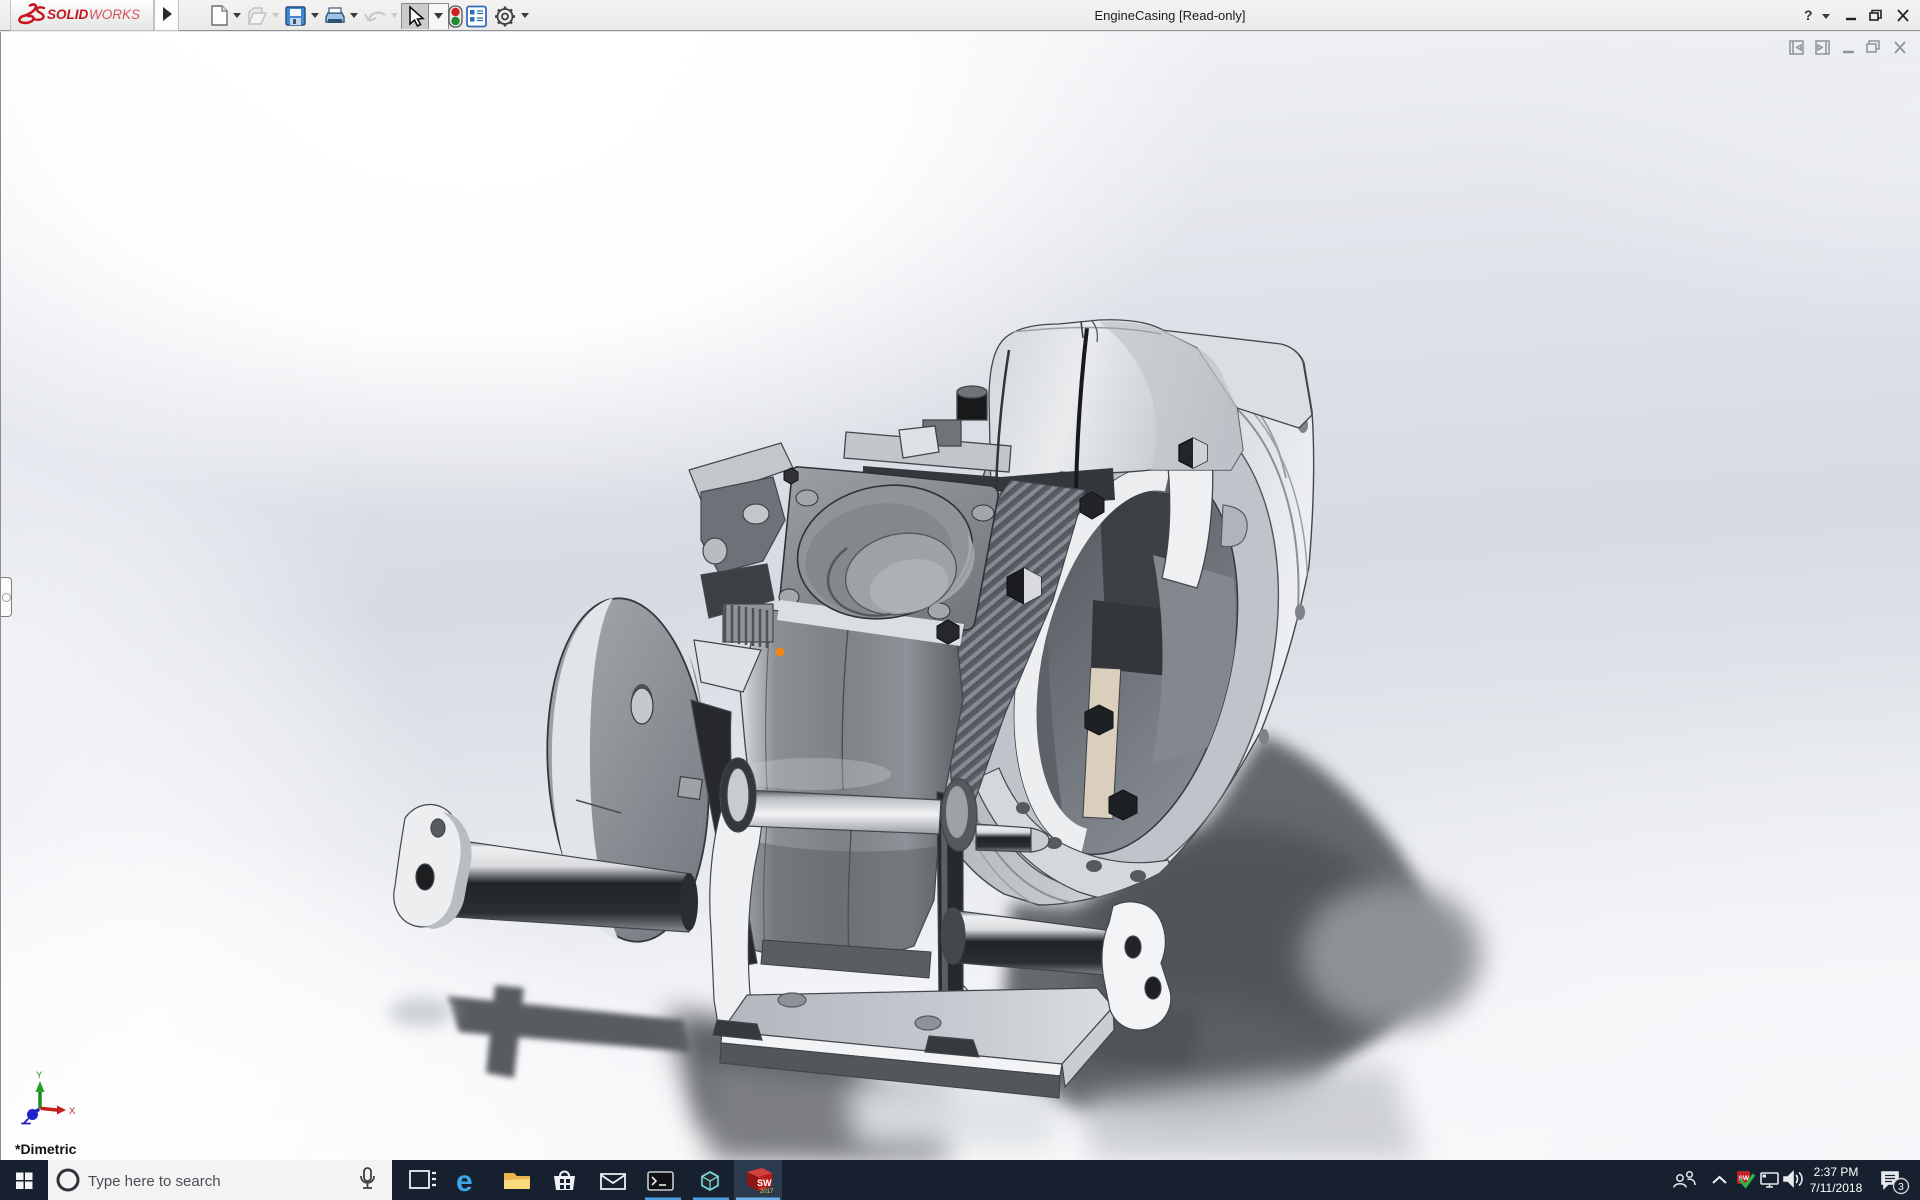 Image resolution: width=1920 pixels, height=1200 pixels. Describe the element at coordinates (154, 1181) in the screenshot. I see `svg-text: Type here to search` at that location.